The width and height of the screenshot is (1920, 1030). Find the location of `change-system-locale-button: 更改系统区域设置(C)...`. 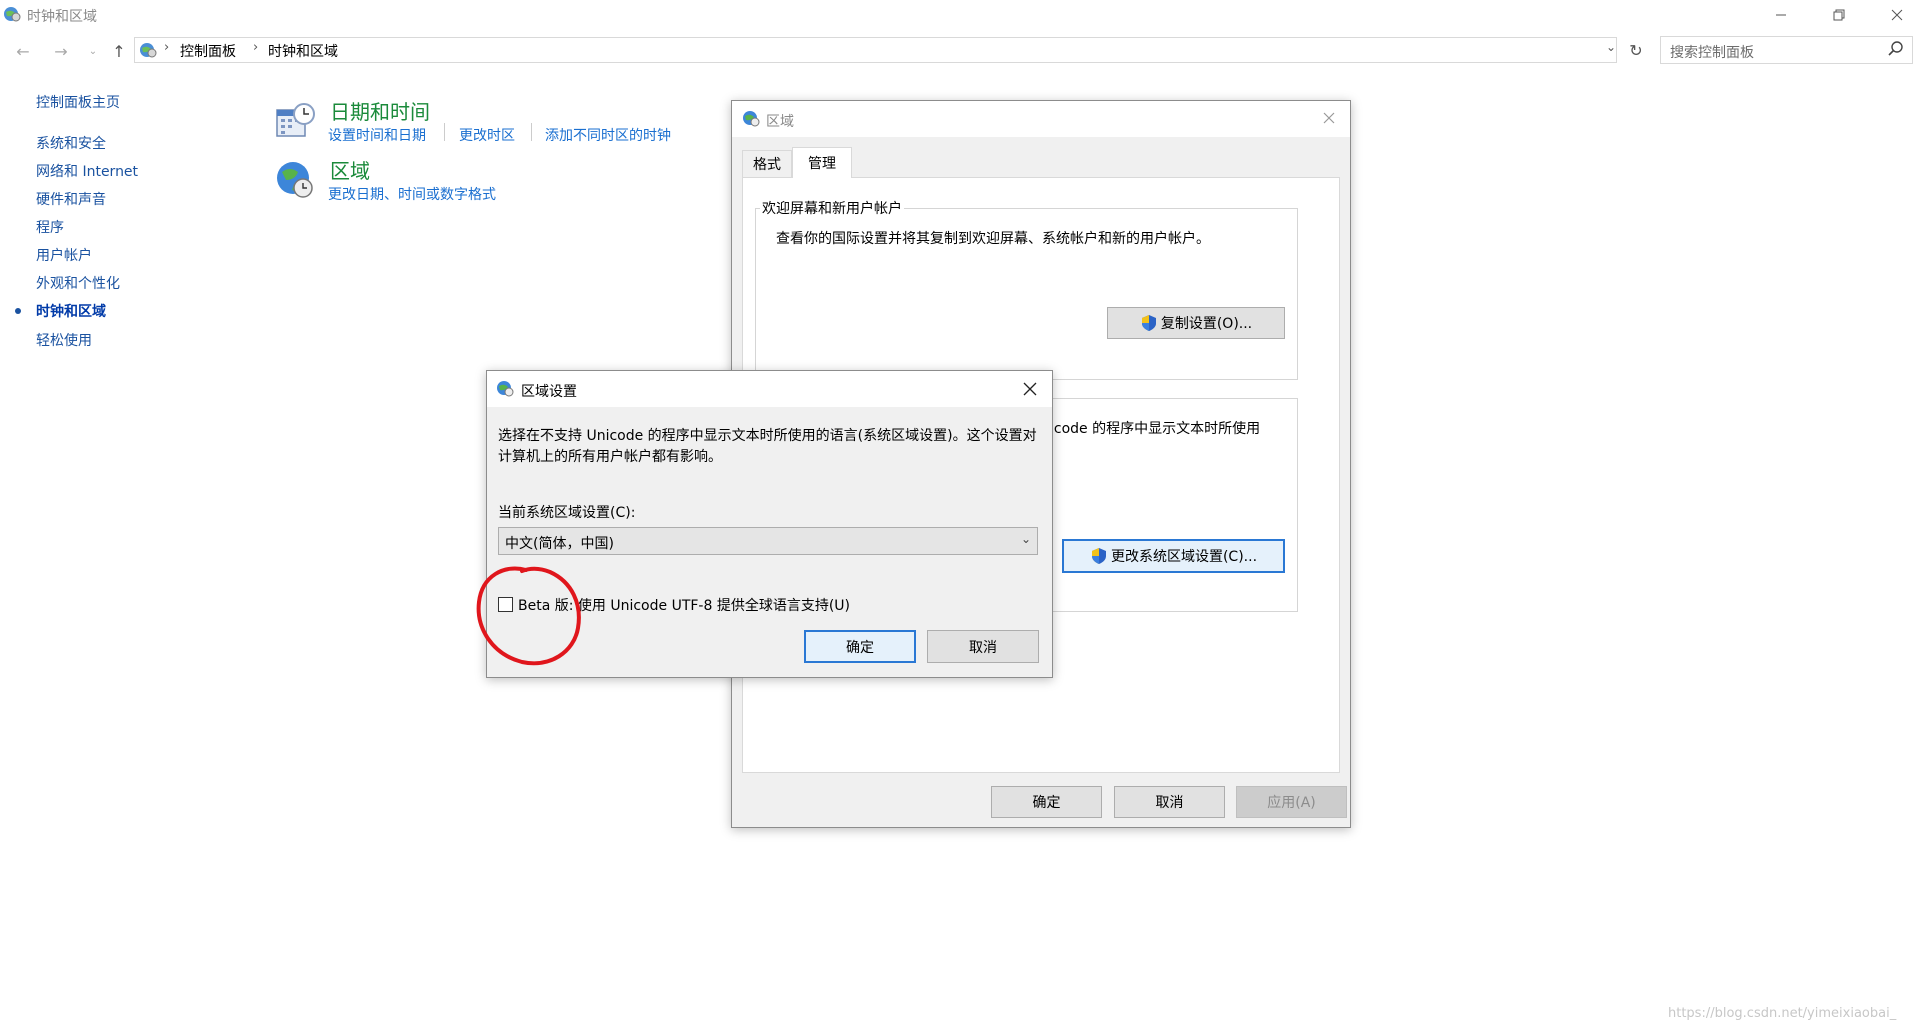

change-system-locale-button: 更改系统区域设置(C)... is located at coordinates (1173, 556).